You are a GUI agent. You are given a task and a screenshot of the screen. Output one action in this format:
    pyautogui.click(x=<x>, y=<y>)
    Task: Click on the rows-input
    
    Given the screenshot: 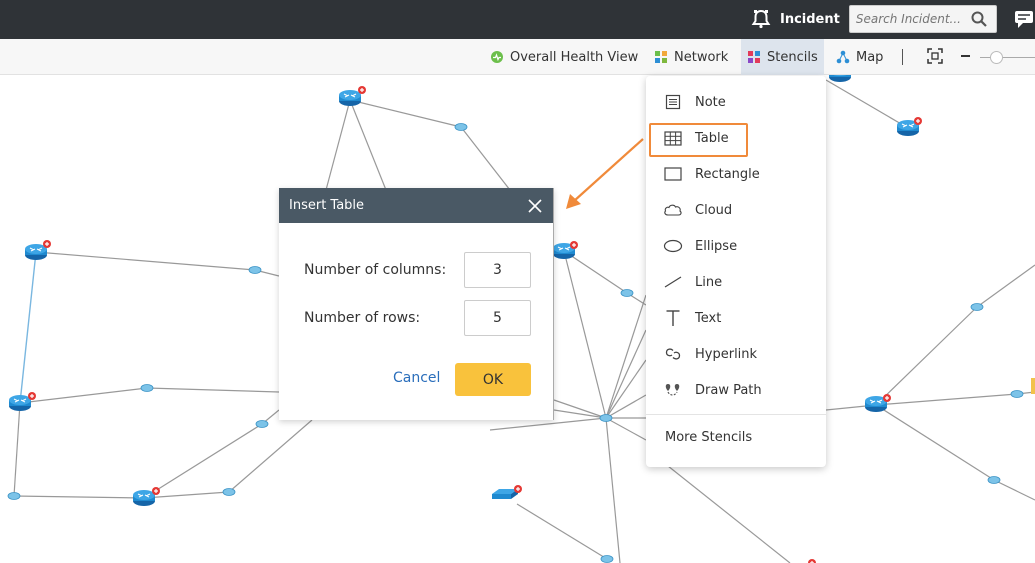 What is the action you would take?
    pyautogui.click(x=497, y=318)
    